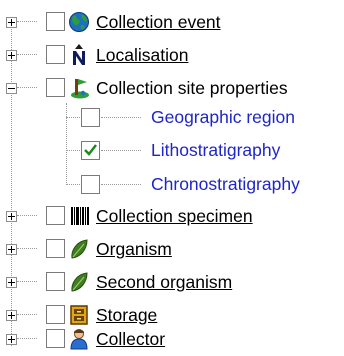  I want to click on collapse-collection-site-properties-button, so click(11, 88).